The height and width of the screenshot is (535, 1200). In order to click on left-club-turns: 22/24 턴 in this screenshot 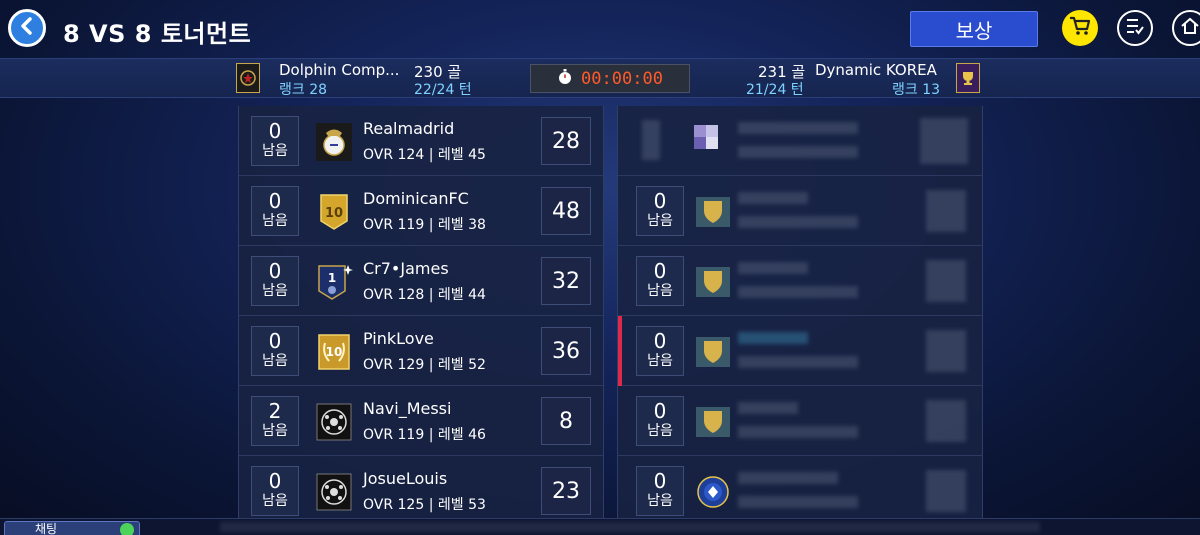, I will do `click(443, 90)`.